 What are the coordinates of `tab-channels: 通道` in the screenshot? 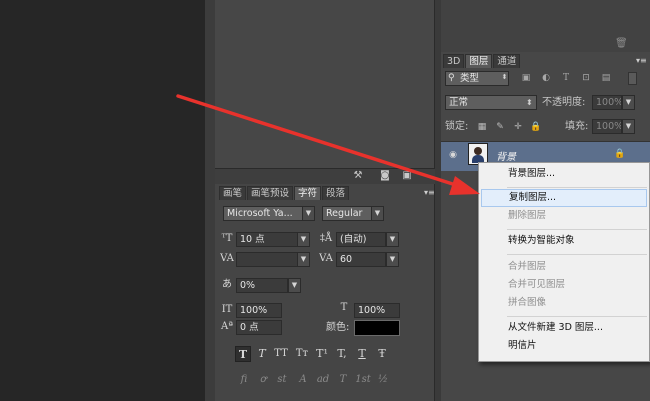 It's located at (507, 61).